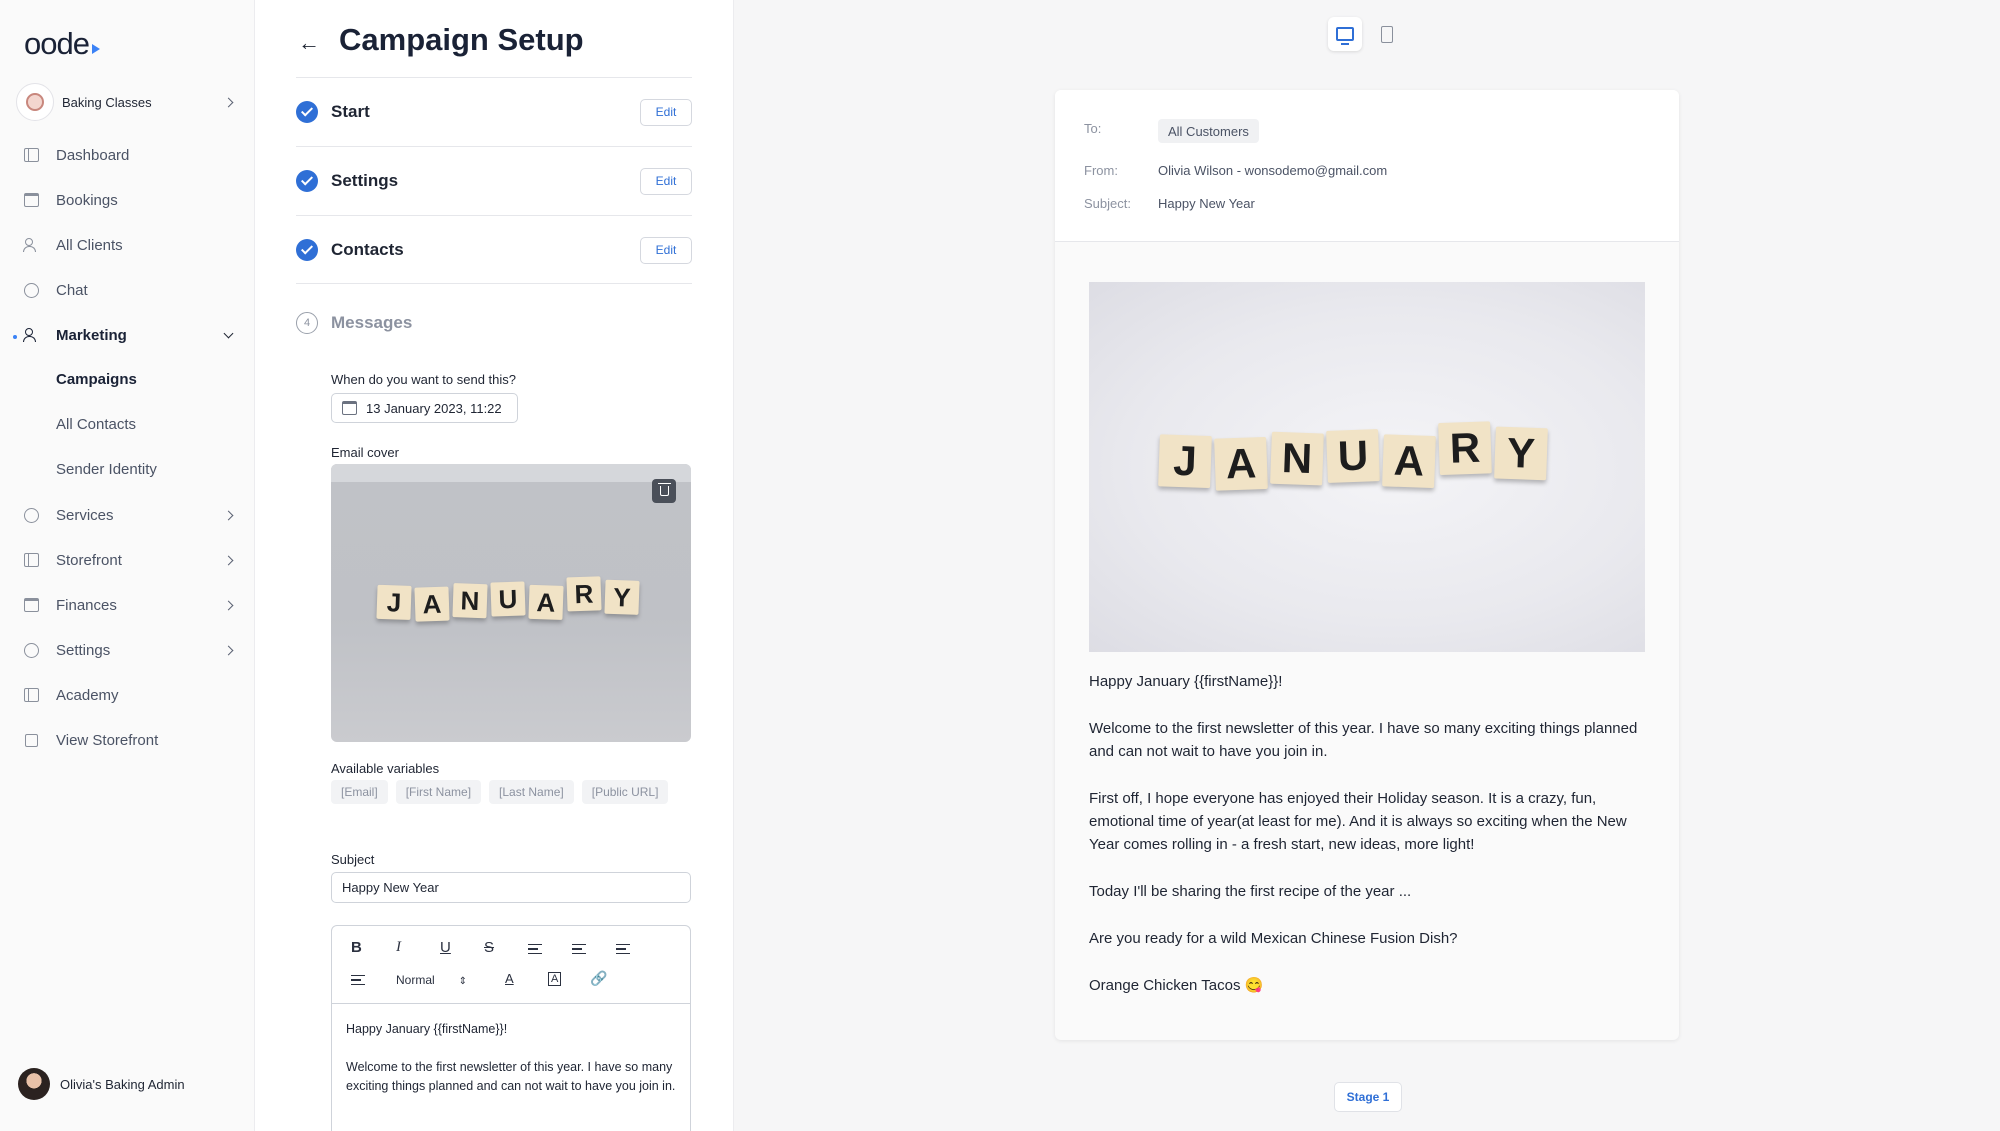 This screenshot has width=2000, height=1131. What do you see at coordinates (34, 1084) in the screenshot?
I see `user-avatar` at bounding box center [34, 1084].